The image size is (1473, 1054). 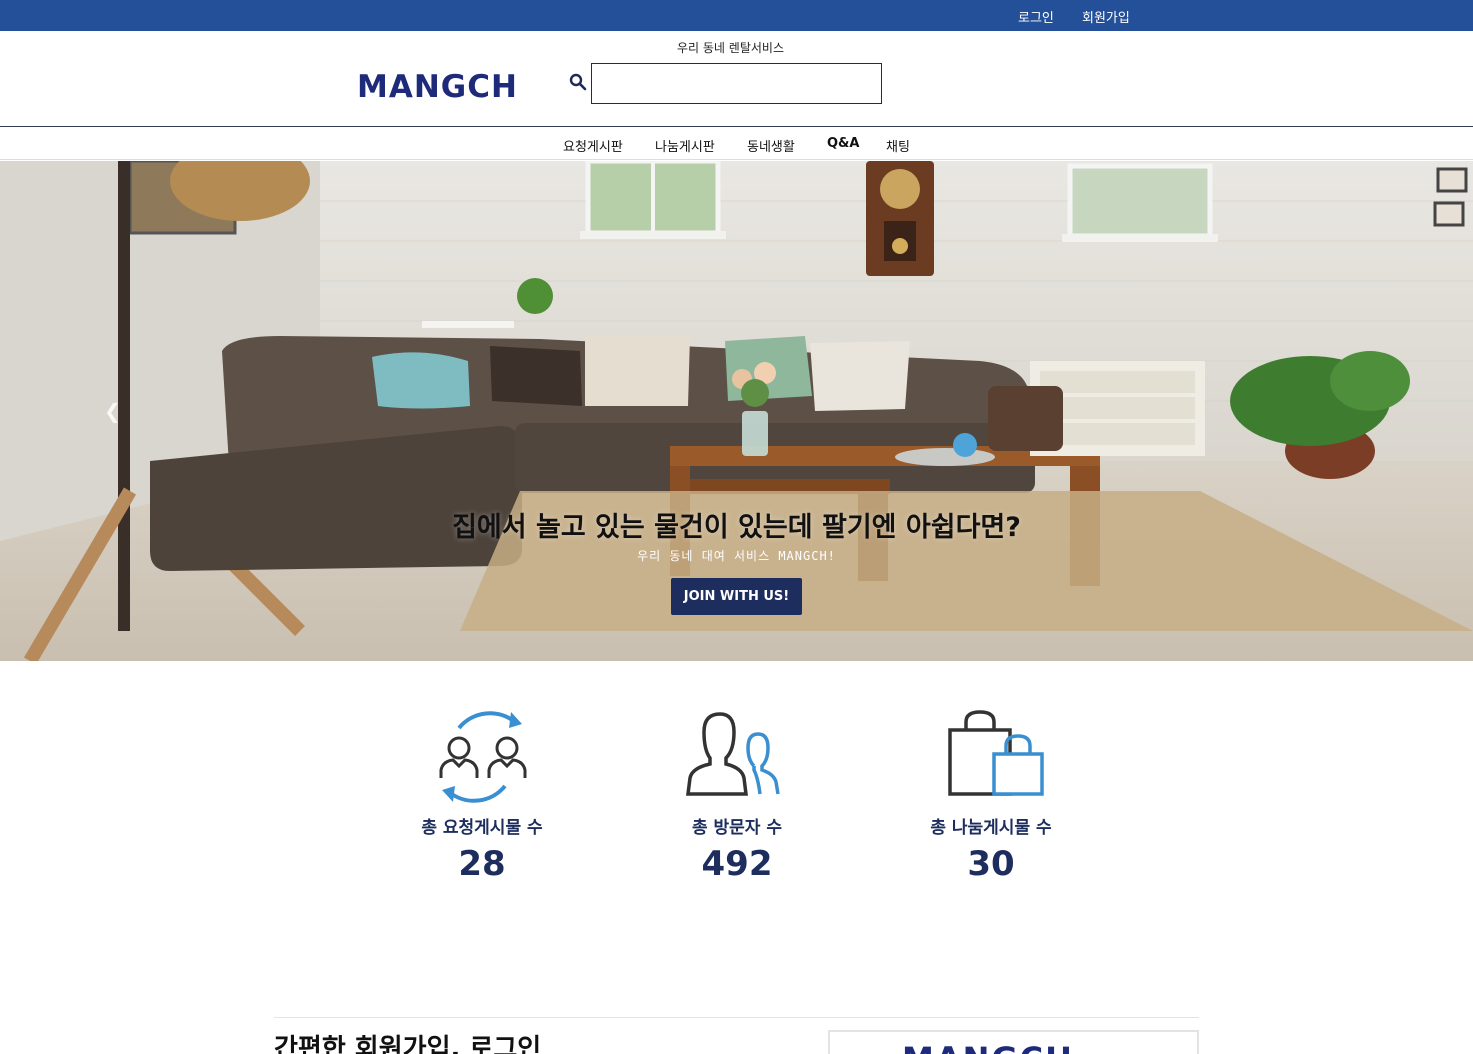 What do you see at coordinates (112, 411) in the screenshot?
I see `chevron-left-icon: ❮` at bounding box center [112, 411].